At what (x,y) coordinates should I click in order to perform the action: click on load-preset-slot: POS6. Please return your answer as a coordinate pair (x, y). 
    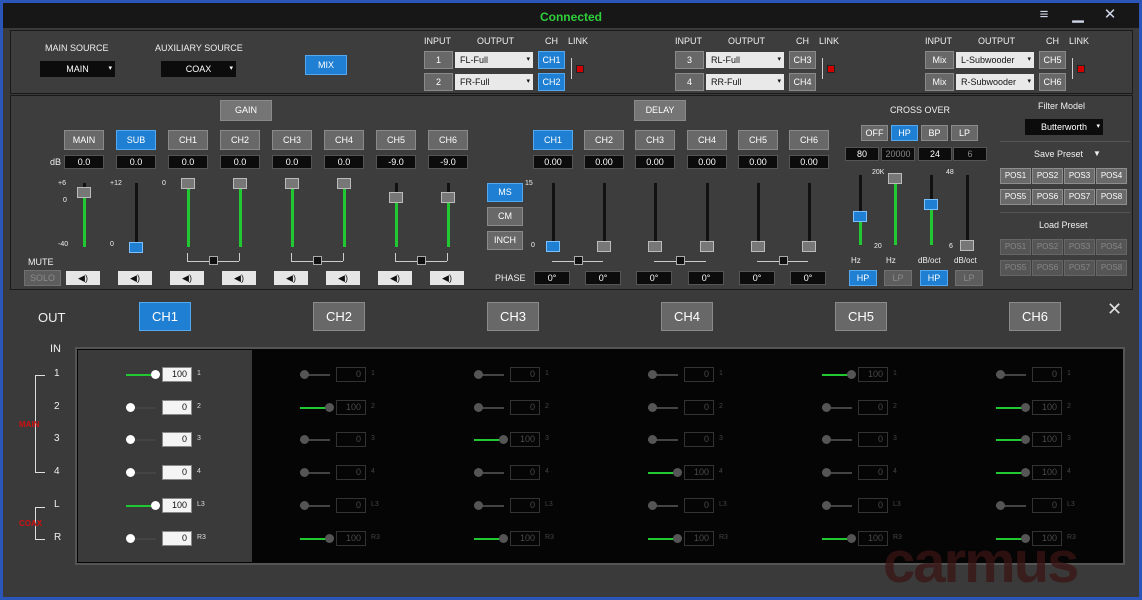
    Looking at the image, I should click on (1047, 268).